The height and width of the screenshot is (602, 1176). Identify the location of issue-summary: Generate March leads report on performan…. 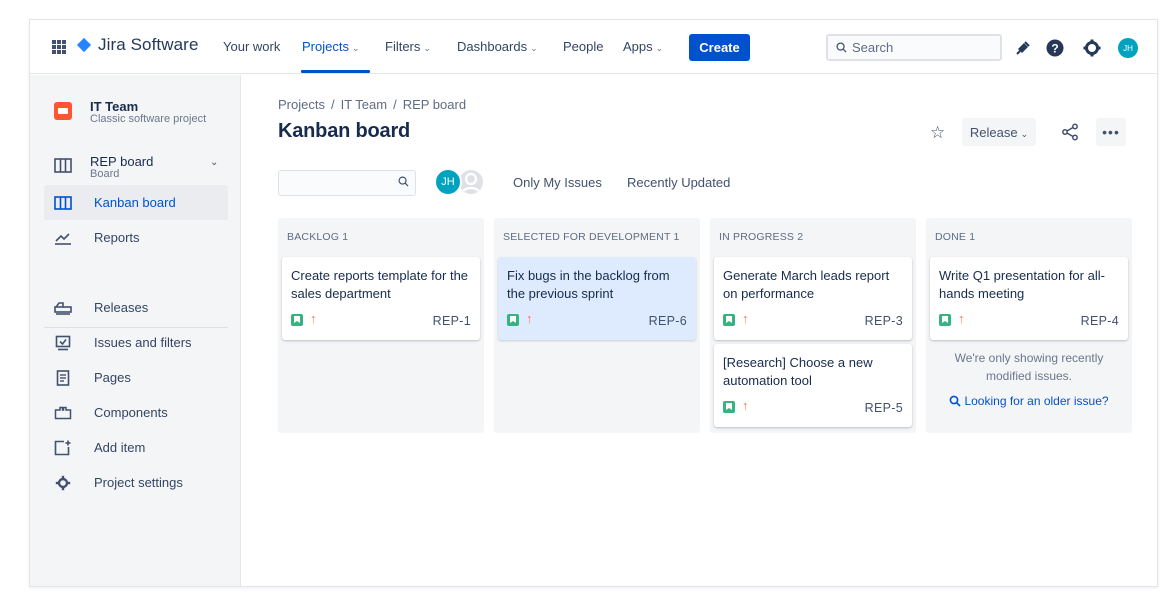
(806, 284).